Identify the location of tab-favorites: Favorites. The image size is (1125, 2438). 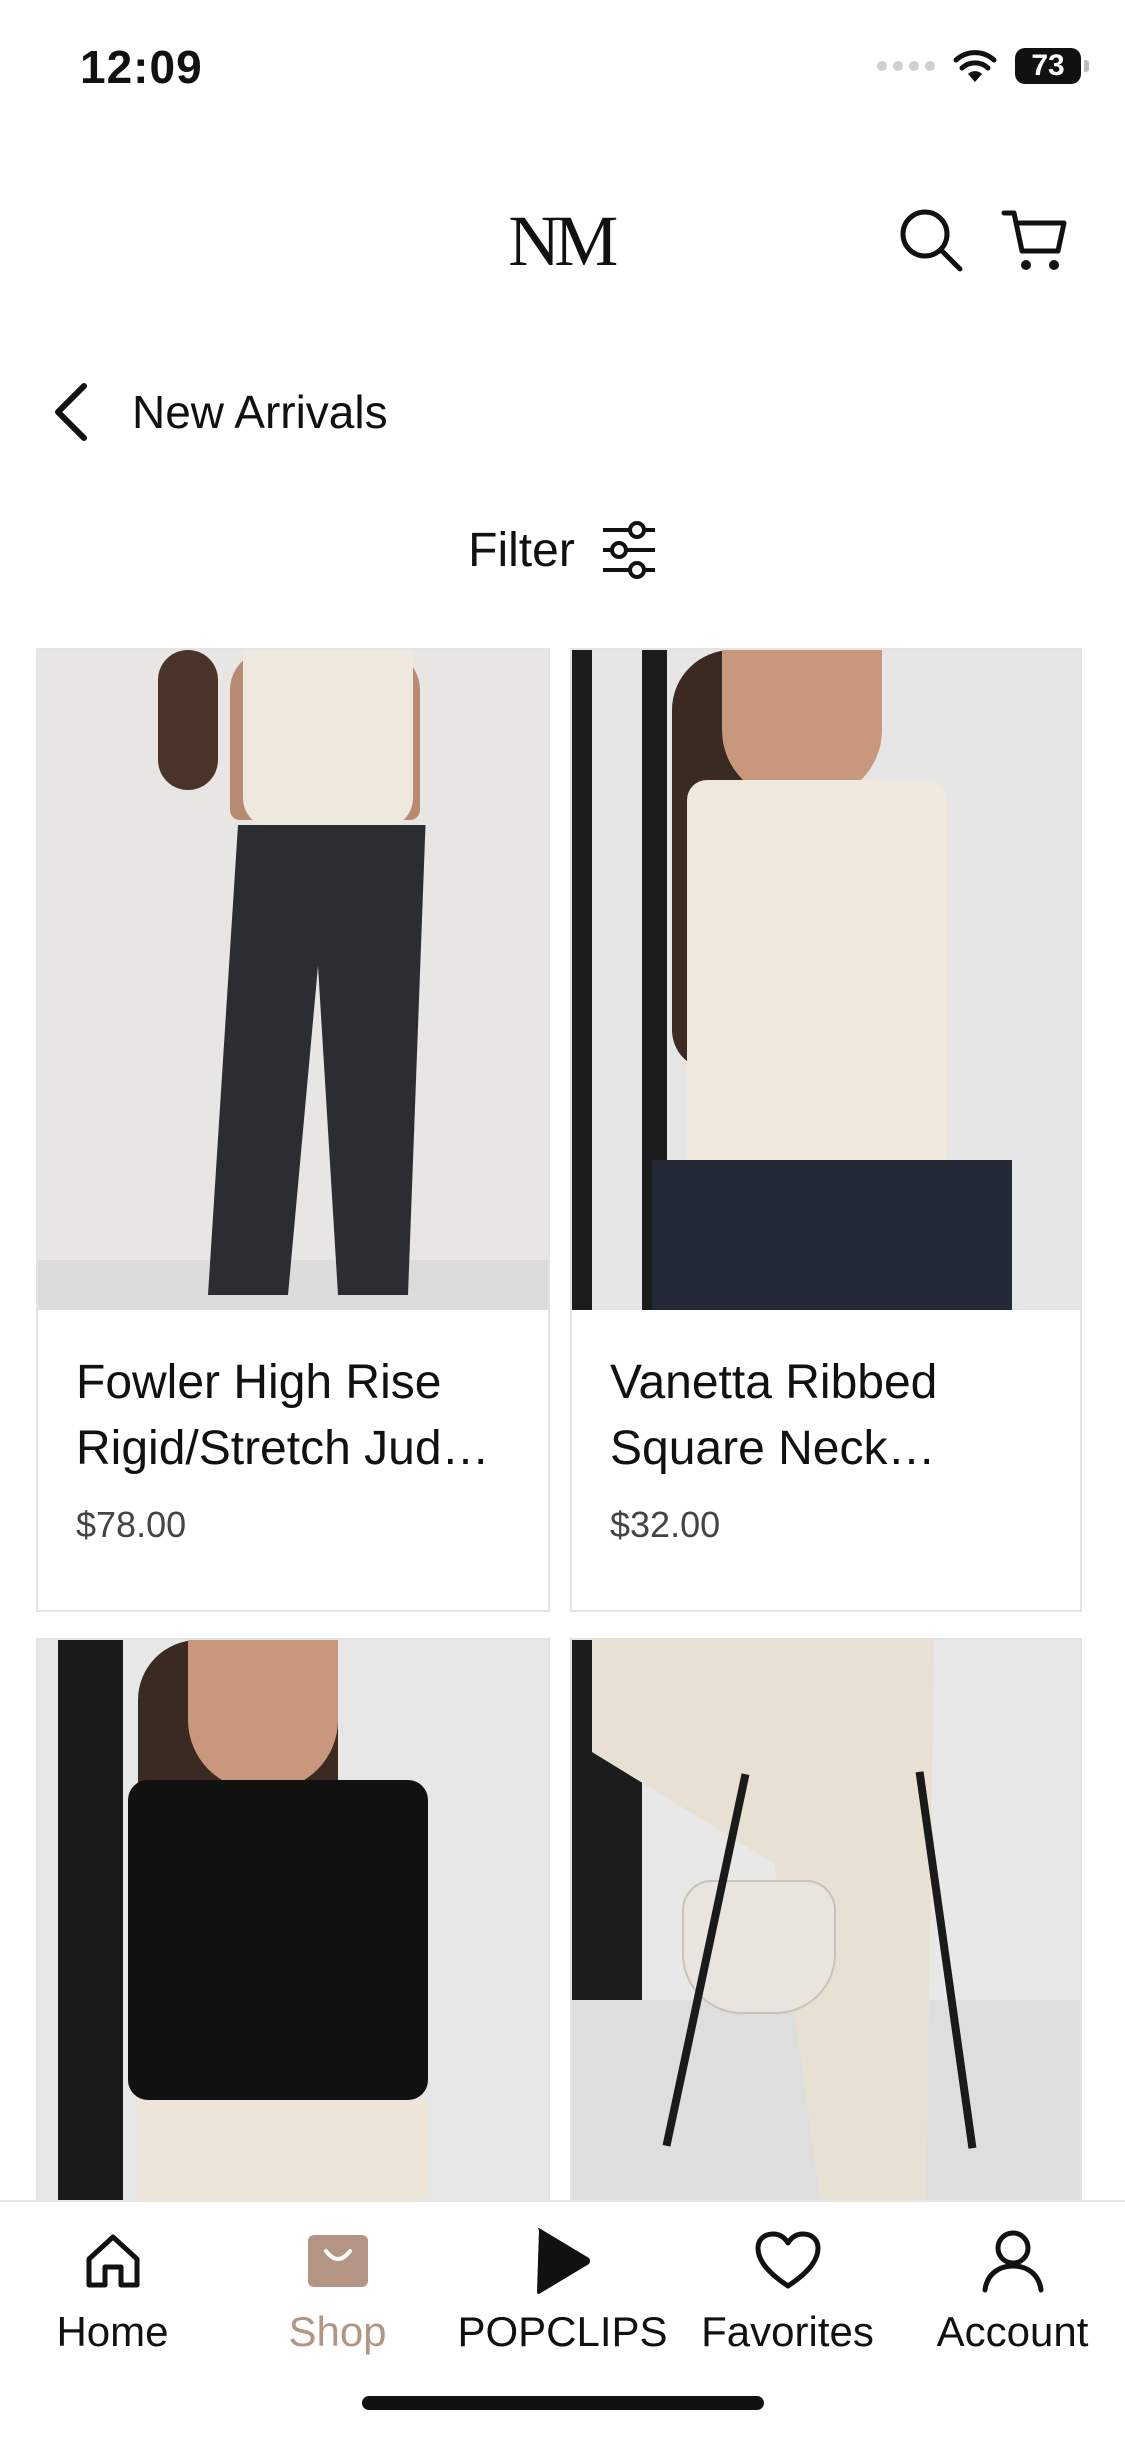
(787, 2286).